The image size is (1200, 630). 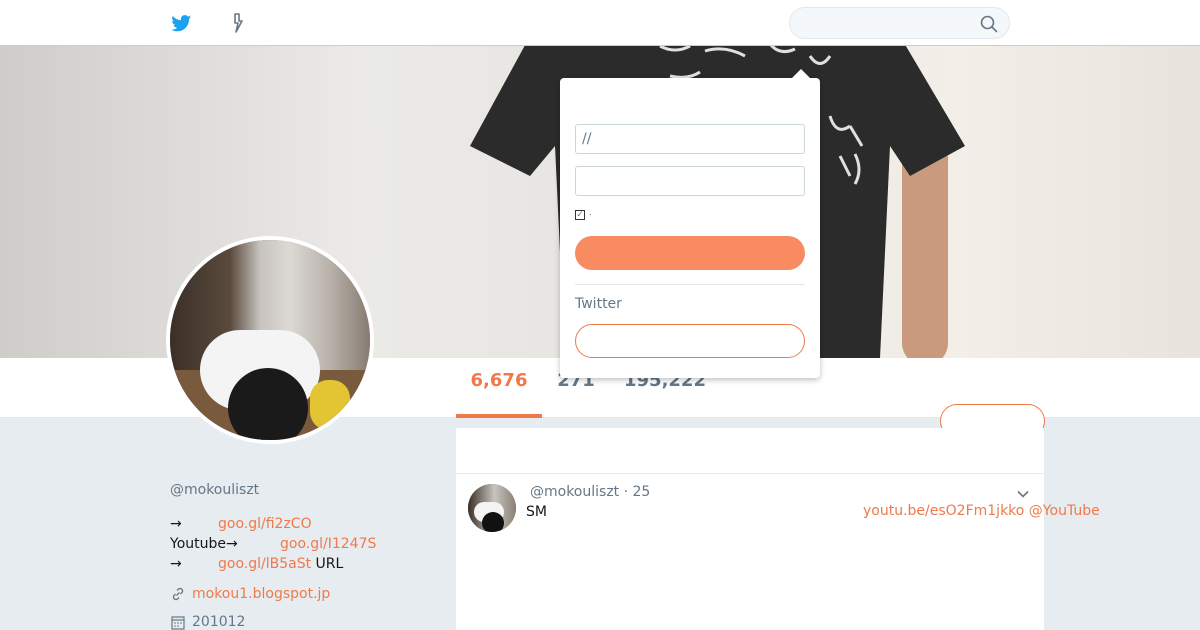 I want to click on avatar, so click(x=270, y=340).